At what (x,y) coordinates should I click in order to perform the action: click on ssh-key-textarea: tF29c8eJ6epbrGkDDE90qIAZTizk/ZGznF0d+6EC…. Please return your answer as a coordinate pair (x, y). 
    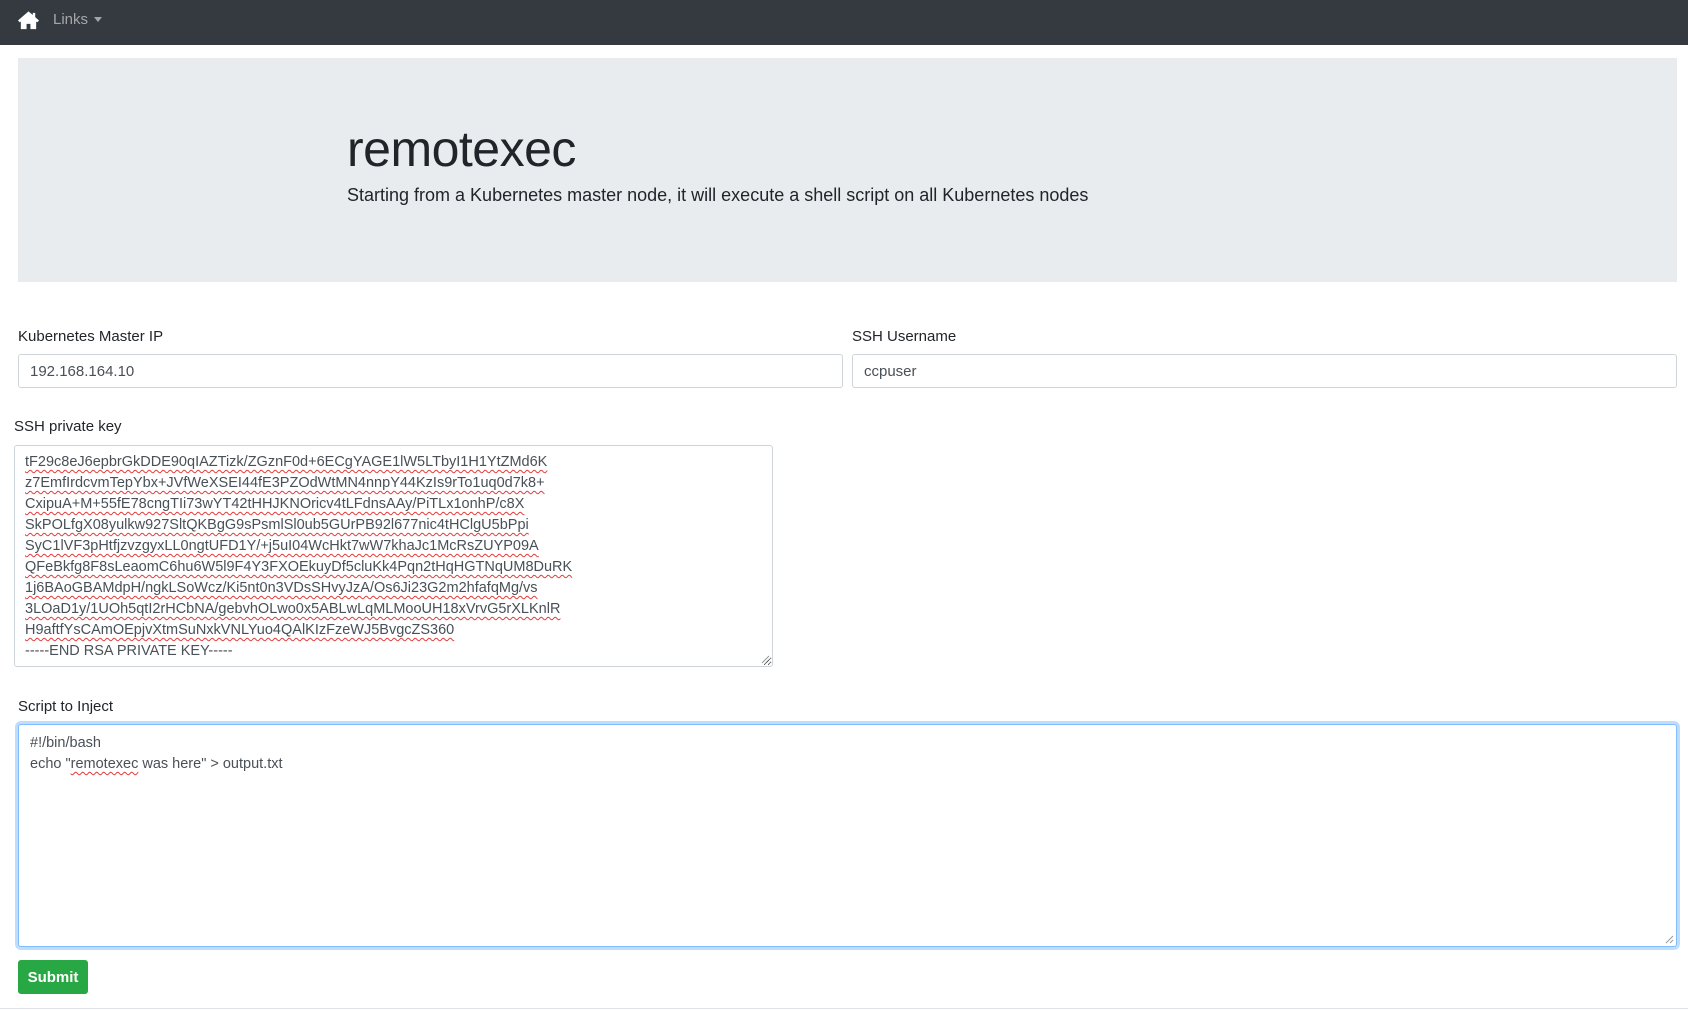
    Looking at the image, I should click on (393, 556).